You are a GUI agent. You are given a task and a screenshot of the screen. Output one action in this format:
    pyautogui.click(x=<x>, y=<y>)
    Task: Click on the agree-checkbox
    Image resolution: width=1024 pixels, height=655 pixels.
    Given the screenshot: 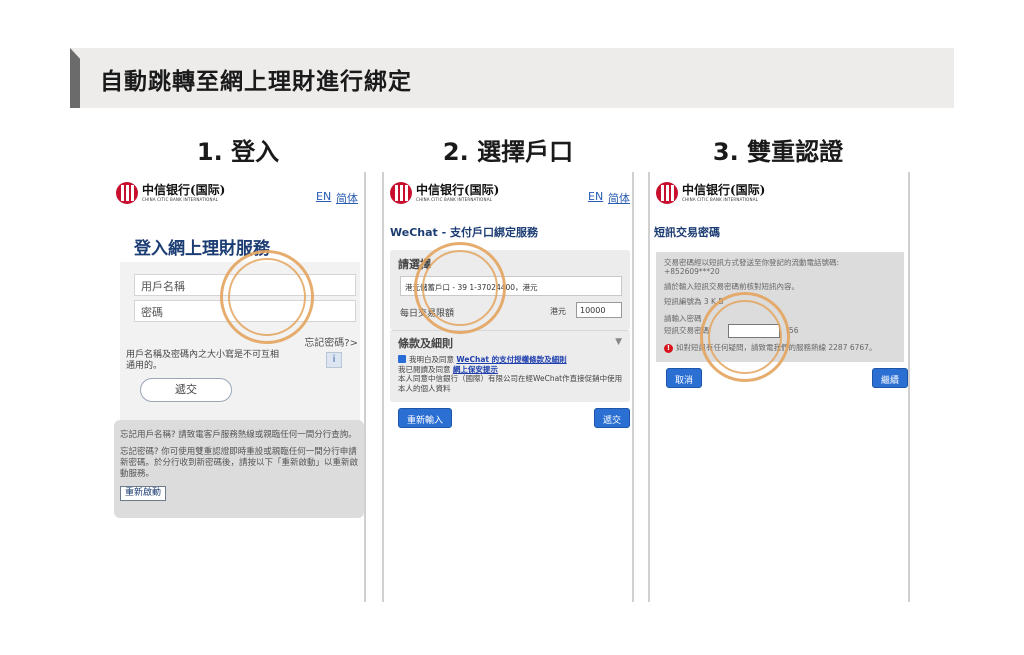 What is the action you would take?
    pyautogui.click(x=402, y=359)
    